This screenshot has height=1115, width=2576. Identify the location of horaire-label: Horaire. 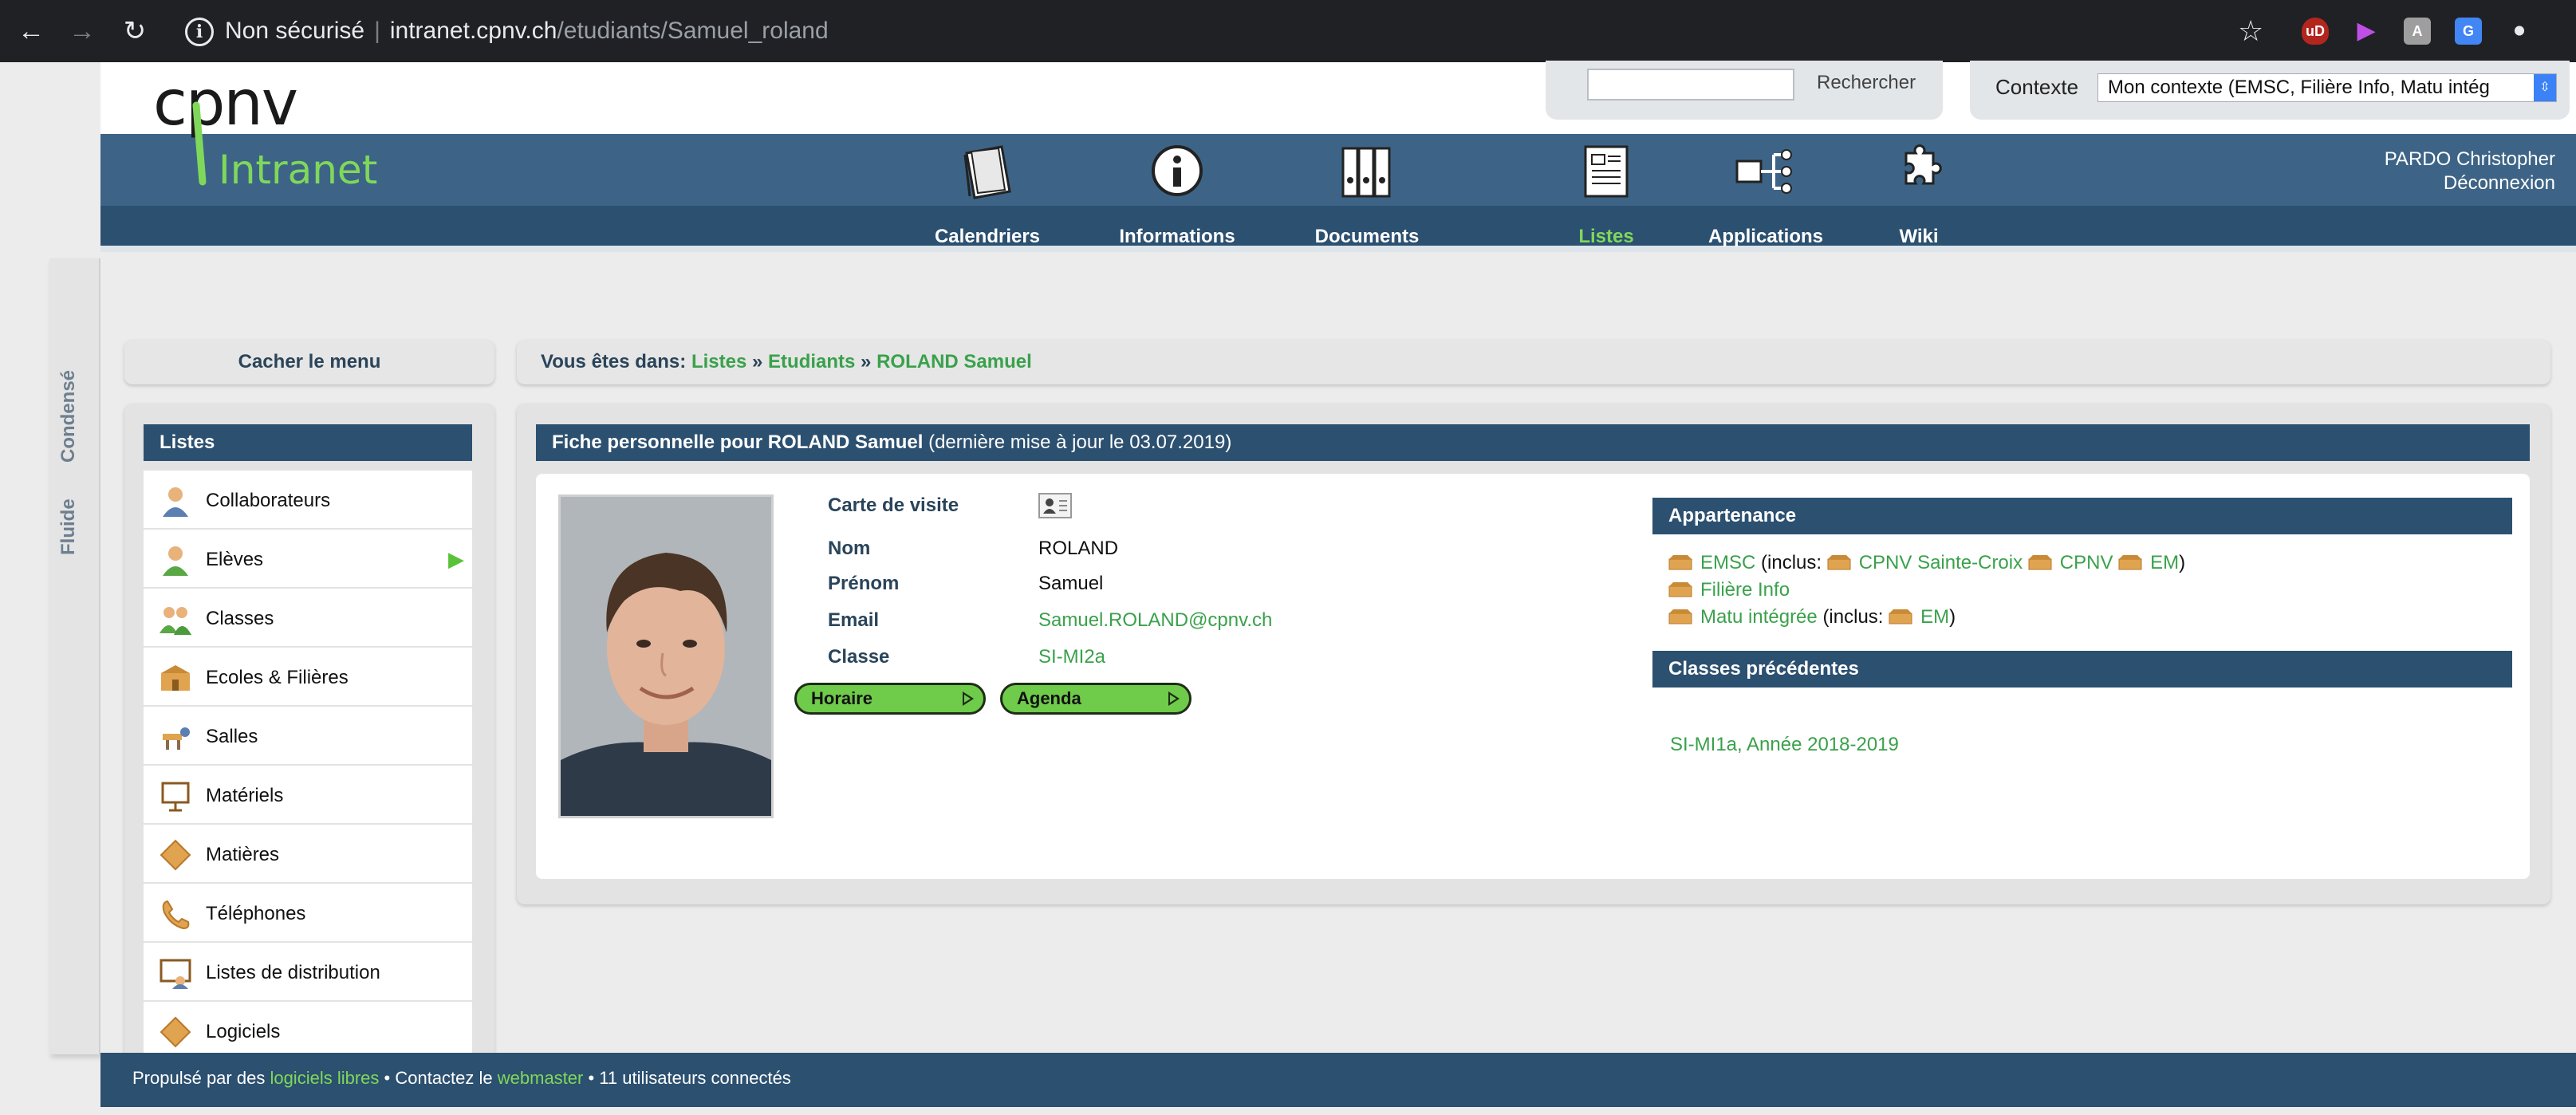
(842, 698).